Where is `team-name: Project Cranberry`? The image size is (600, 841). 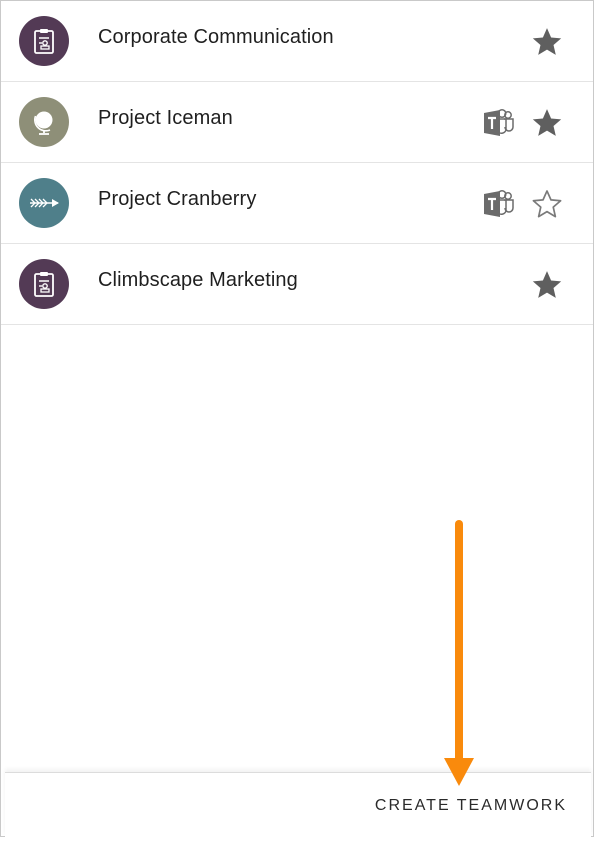
team-name: Project Cranberry is located at coordinates (177, 199).